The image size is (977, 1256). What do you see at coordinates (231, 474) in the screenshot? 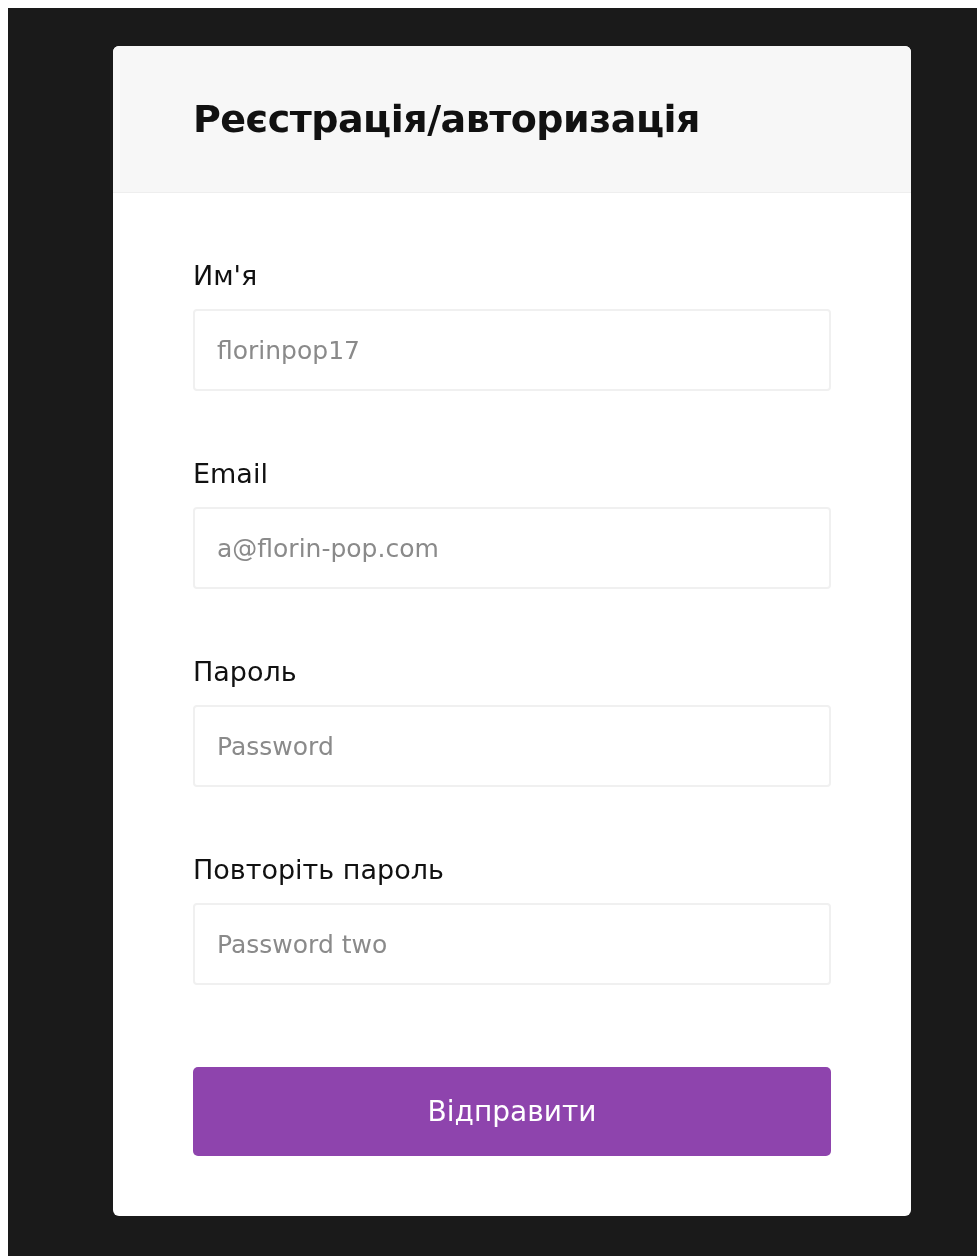
I see `field-label: Email` at bounding box center [231, 474].